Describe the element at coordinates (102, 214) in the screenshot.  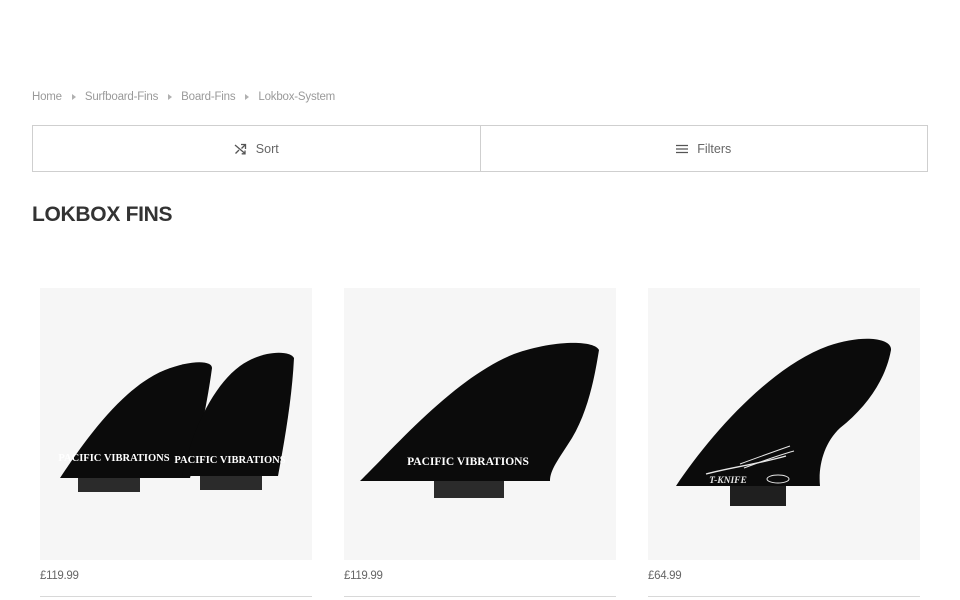
I see `page-title: LOKBOX FINS` at that location.